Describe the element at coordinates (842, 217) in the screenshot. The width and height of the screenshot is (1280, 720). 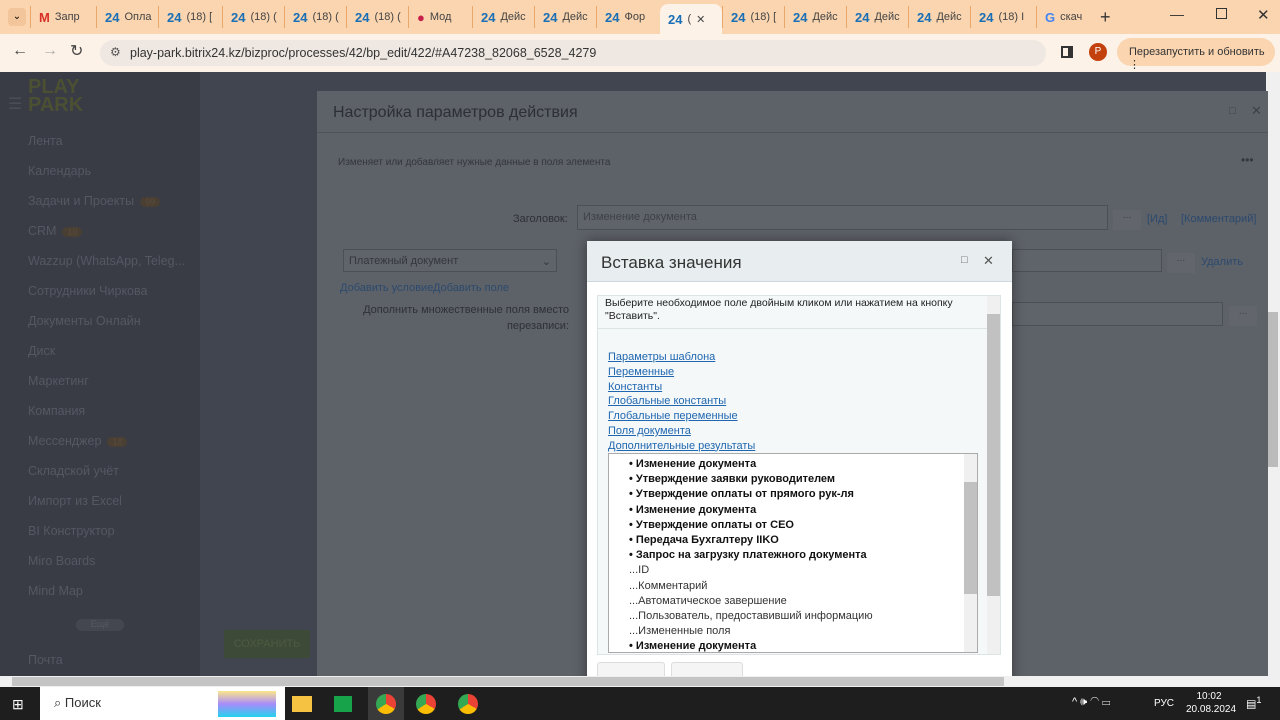
I see `title-input: Изменение документа` at that location.